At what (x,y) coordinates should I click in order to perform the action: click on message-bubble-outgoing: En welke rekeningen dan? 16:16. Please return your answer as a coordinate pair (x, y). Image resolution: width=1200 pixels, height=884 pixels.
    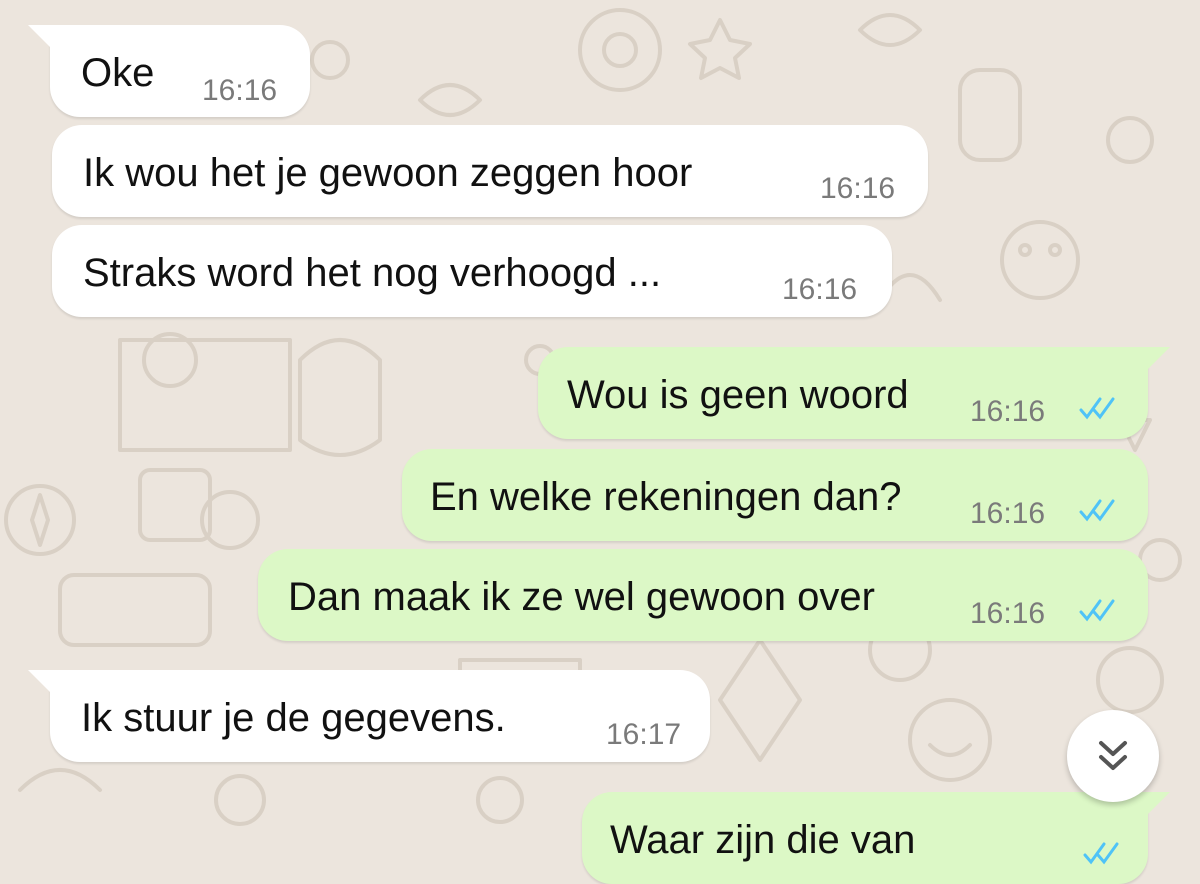
    Looking at the image, I should click on (775, 495).